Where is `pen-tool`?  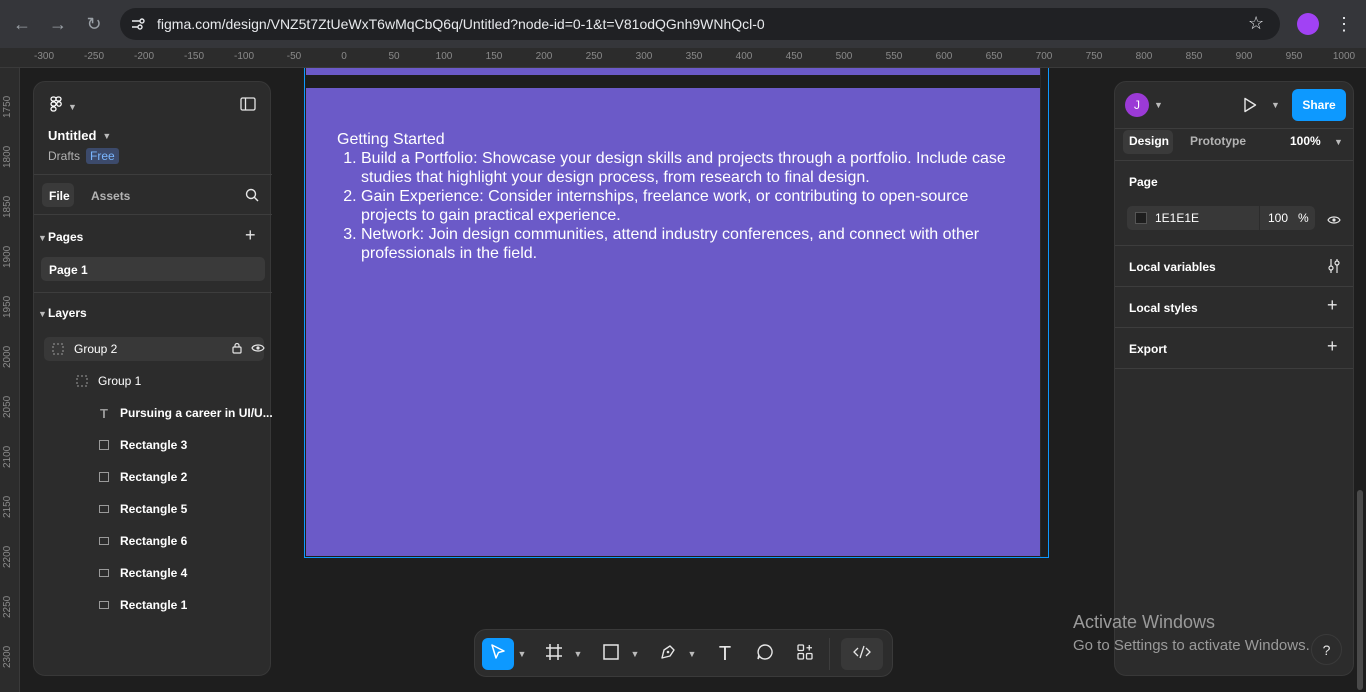 pen-tool is located at coordinates (668, 654).